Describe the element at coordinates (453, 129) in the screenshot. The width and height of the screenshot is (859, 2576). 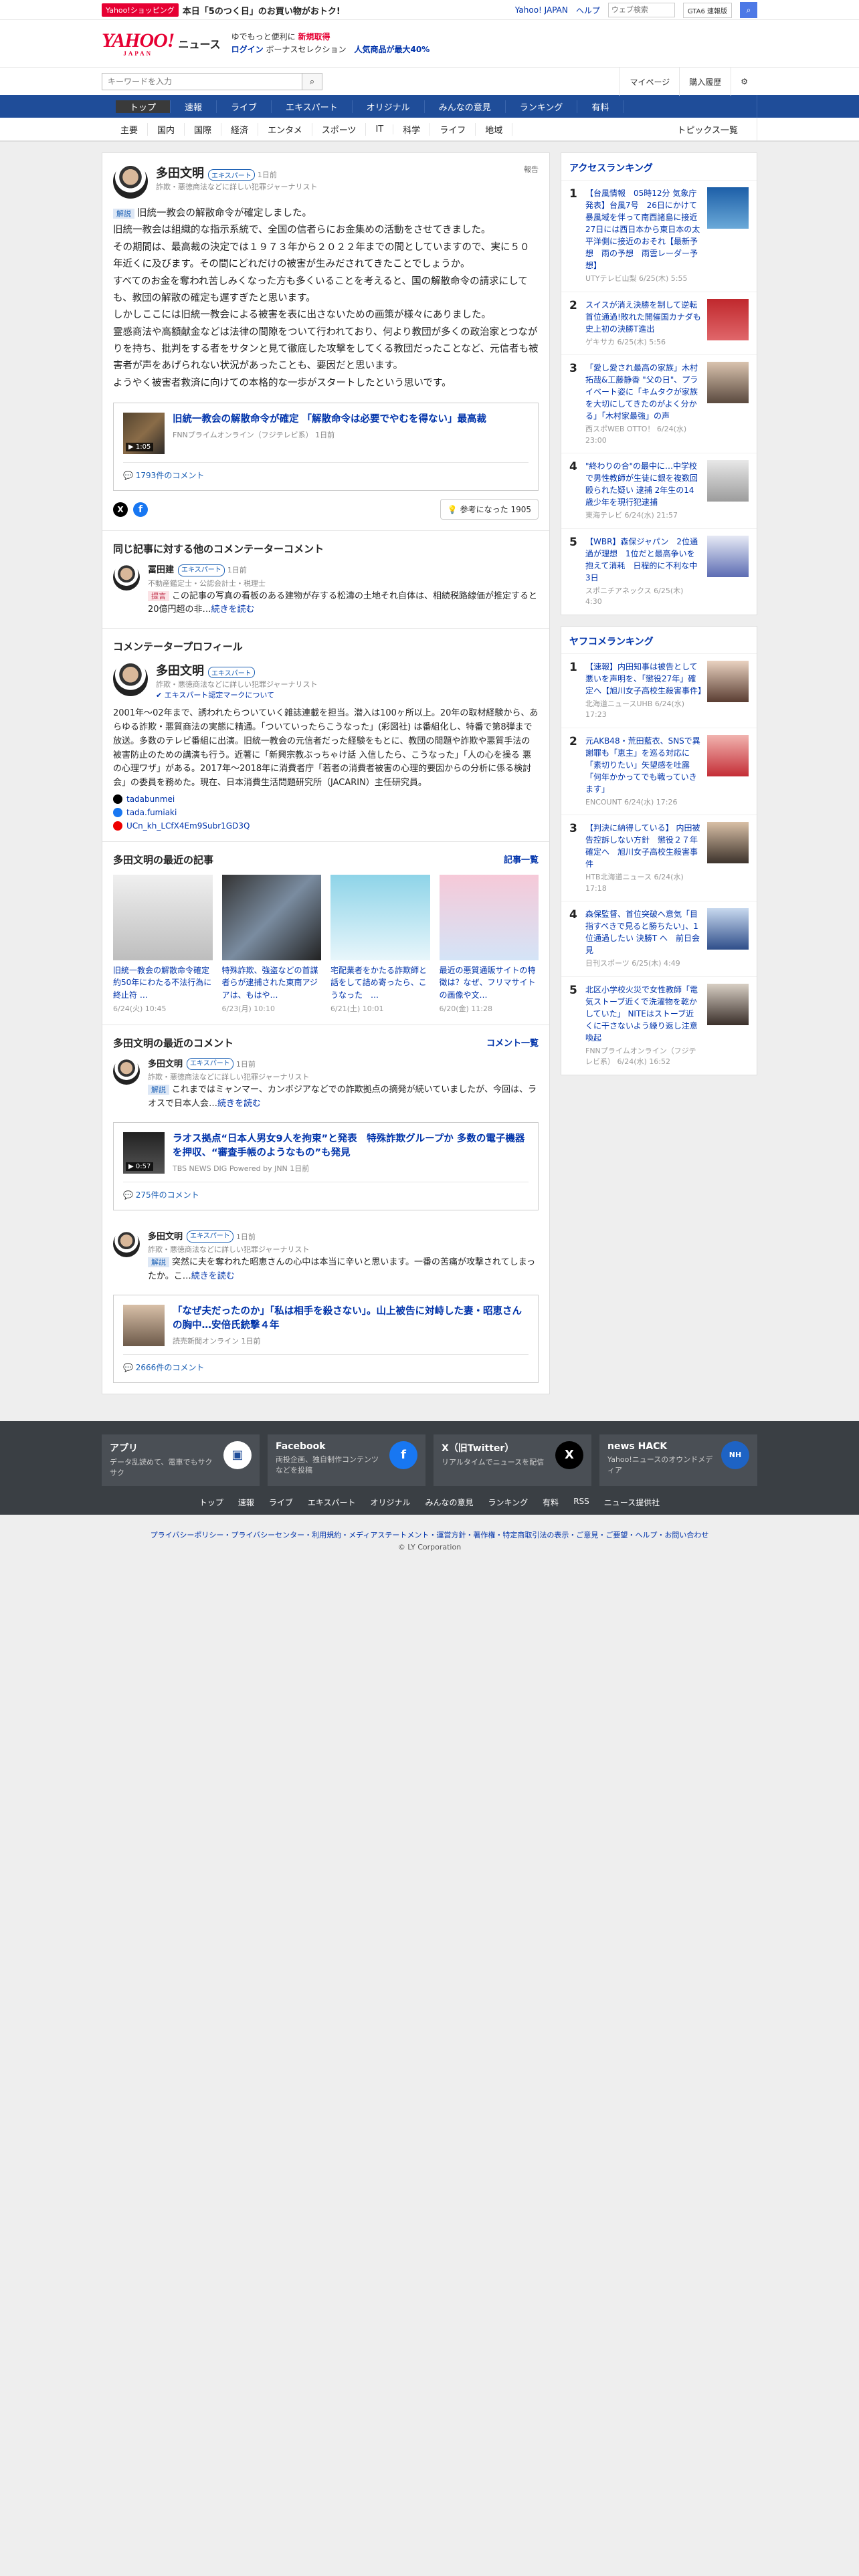
I see `subnav-life: ライフ` at that location.